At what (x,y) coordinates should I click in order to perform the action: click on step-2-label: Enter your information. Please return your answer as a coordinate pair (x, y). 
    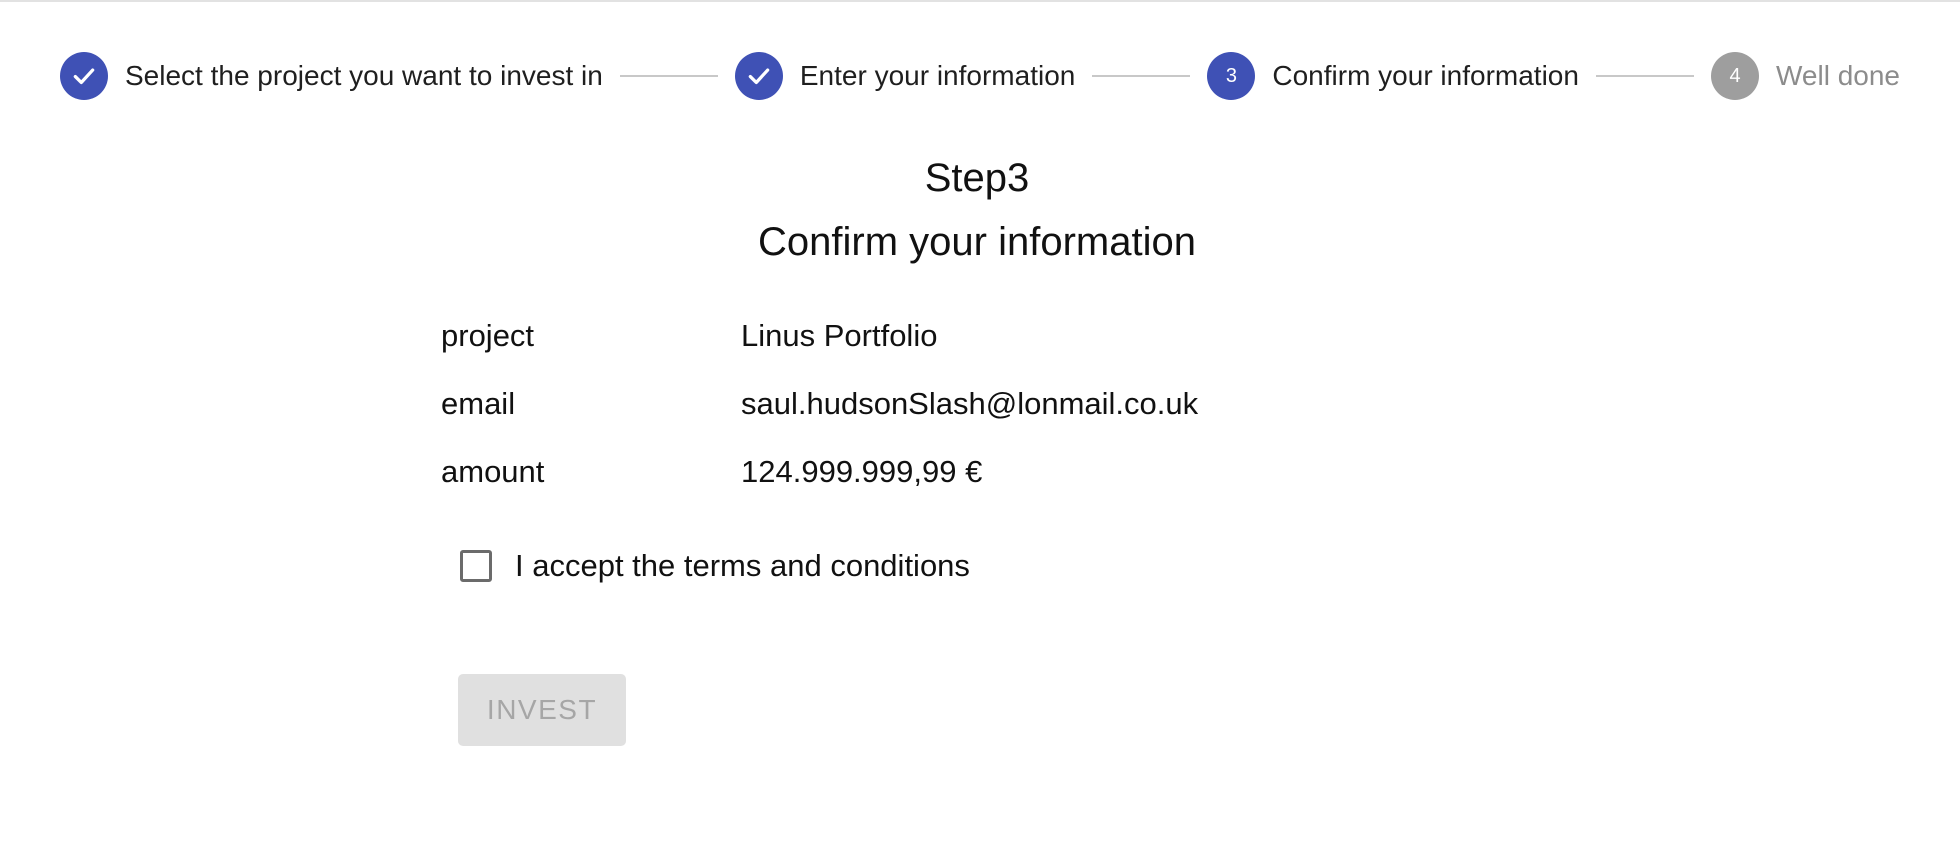
    Looking at the image, I should click on (937, 75).